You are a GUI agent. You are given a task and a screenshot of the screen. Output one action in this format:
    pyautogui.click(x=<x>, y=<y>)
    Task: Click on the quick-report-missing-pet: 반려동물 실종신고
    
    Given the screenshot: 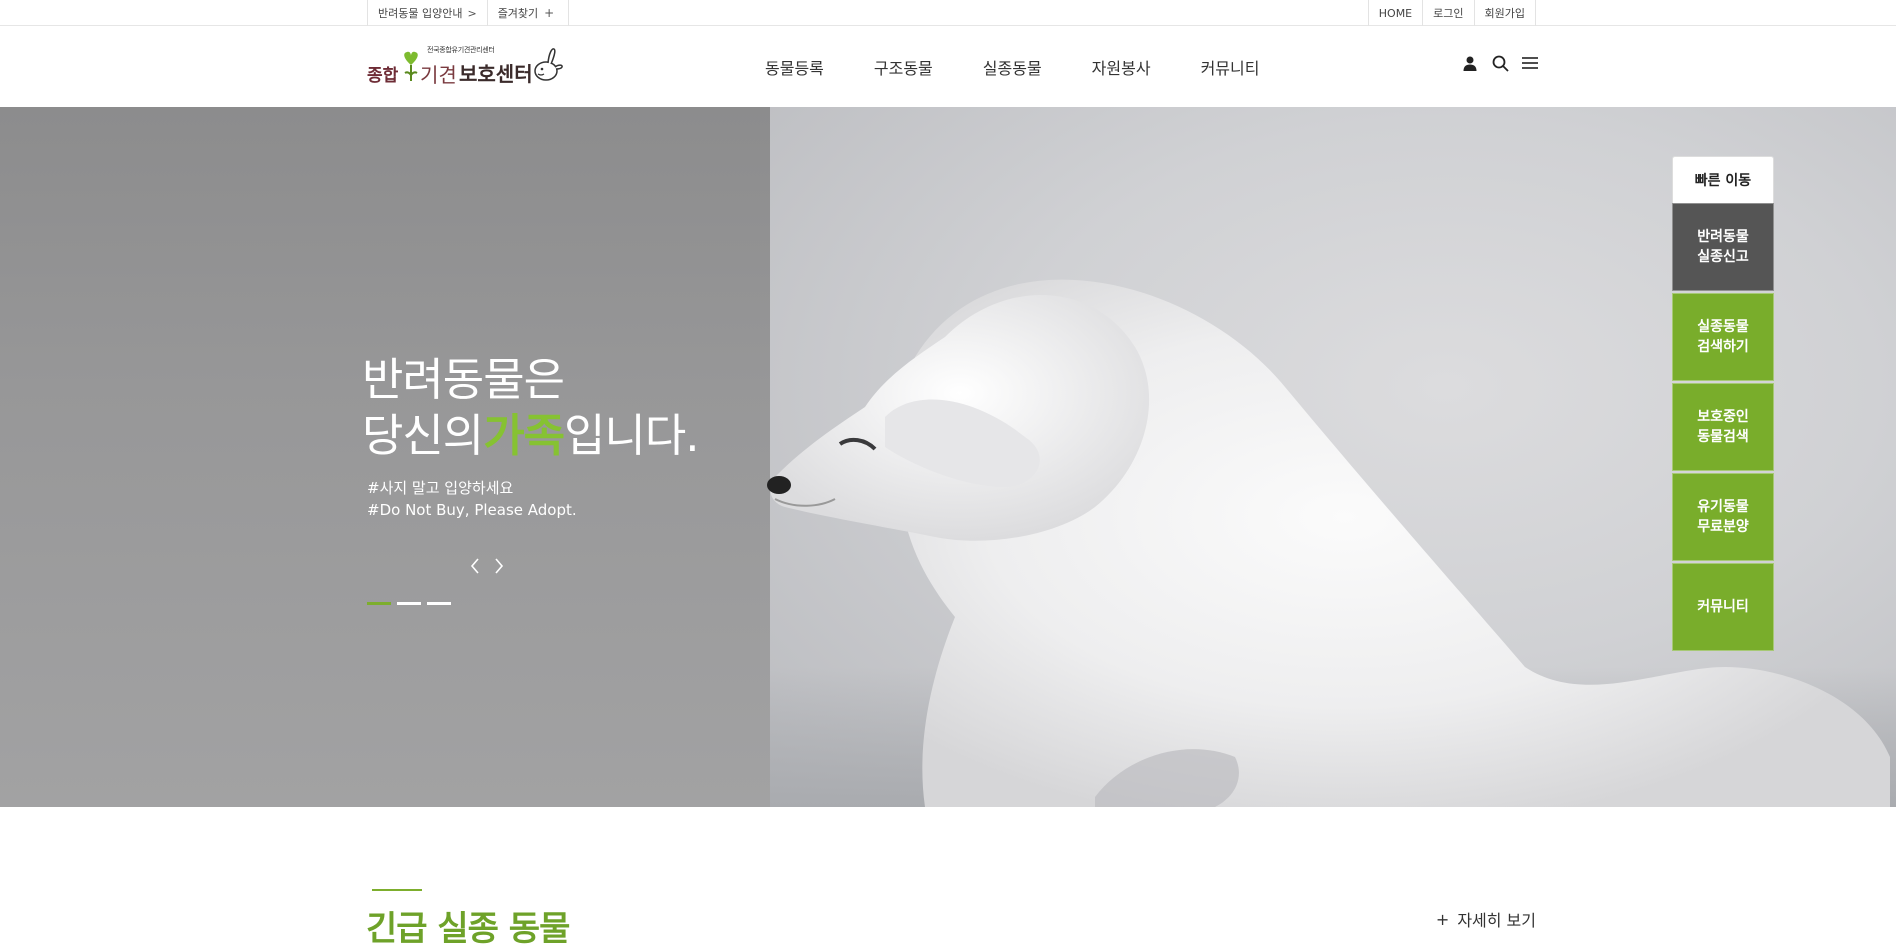 What is the action you would take?
    pyautogui.click(x=1723, y=247)
    